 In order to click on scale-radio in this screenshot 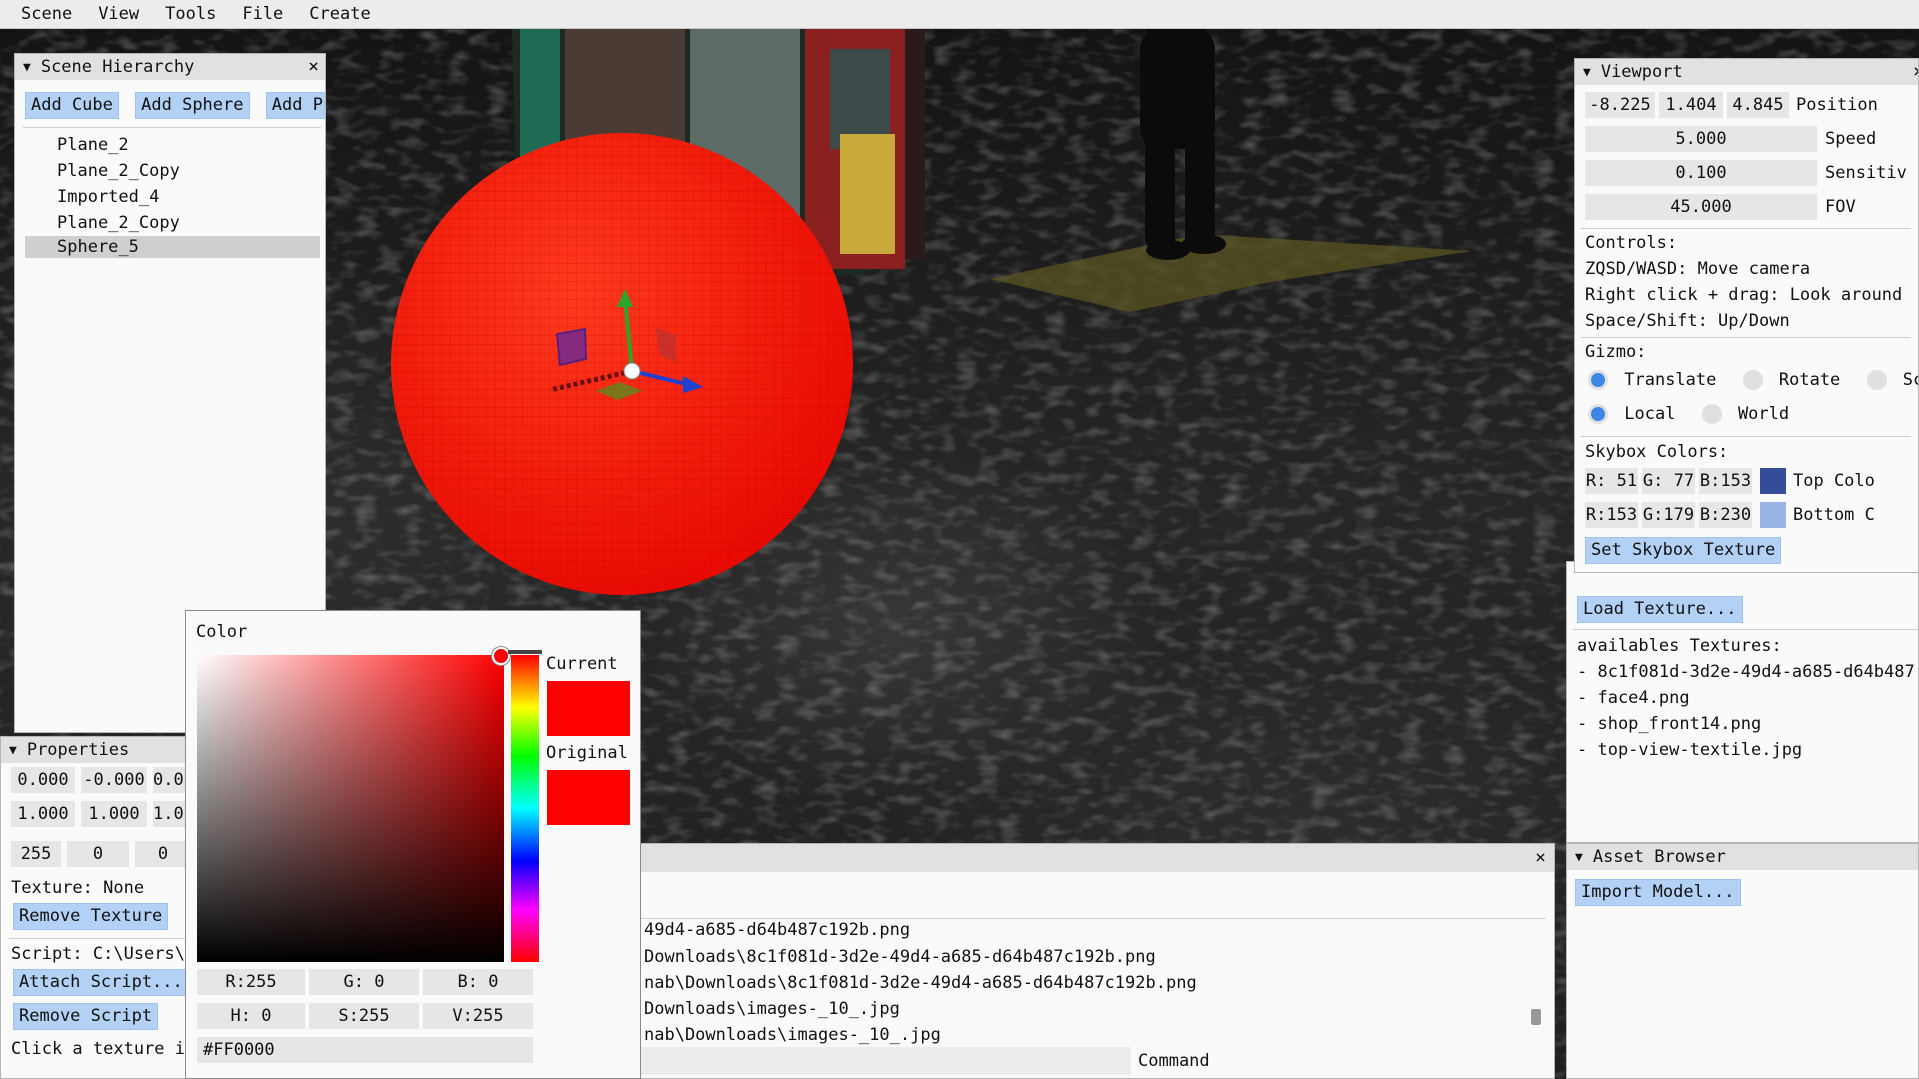, I will do `click(1876, 380)`.